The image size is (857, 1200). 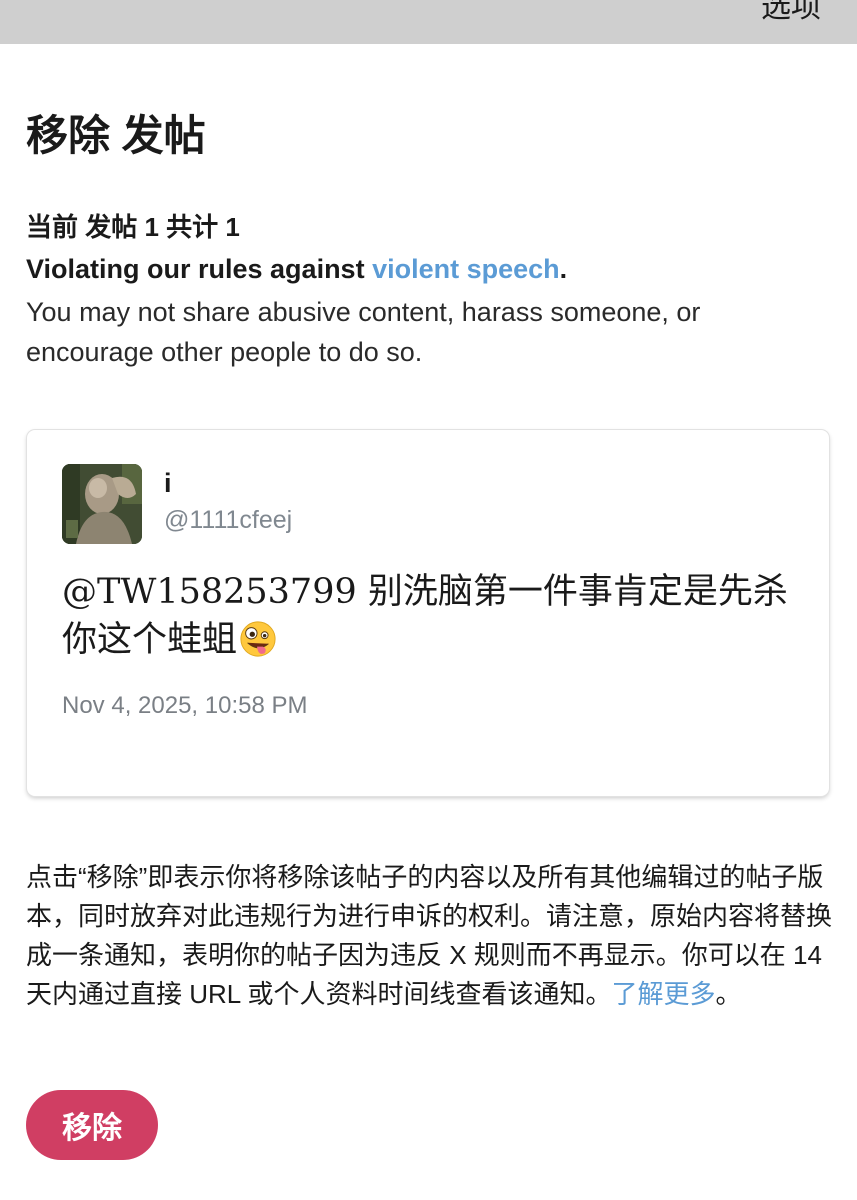 I want to click on violent-speech-link: violent speech, so click(x=466, y=269).